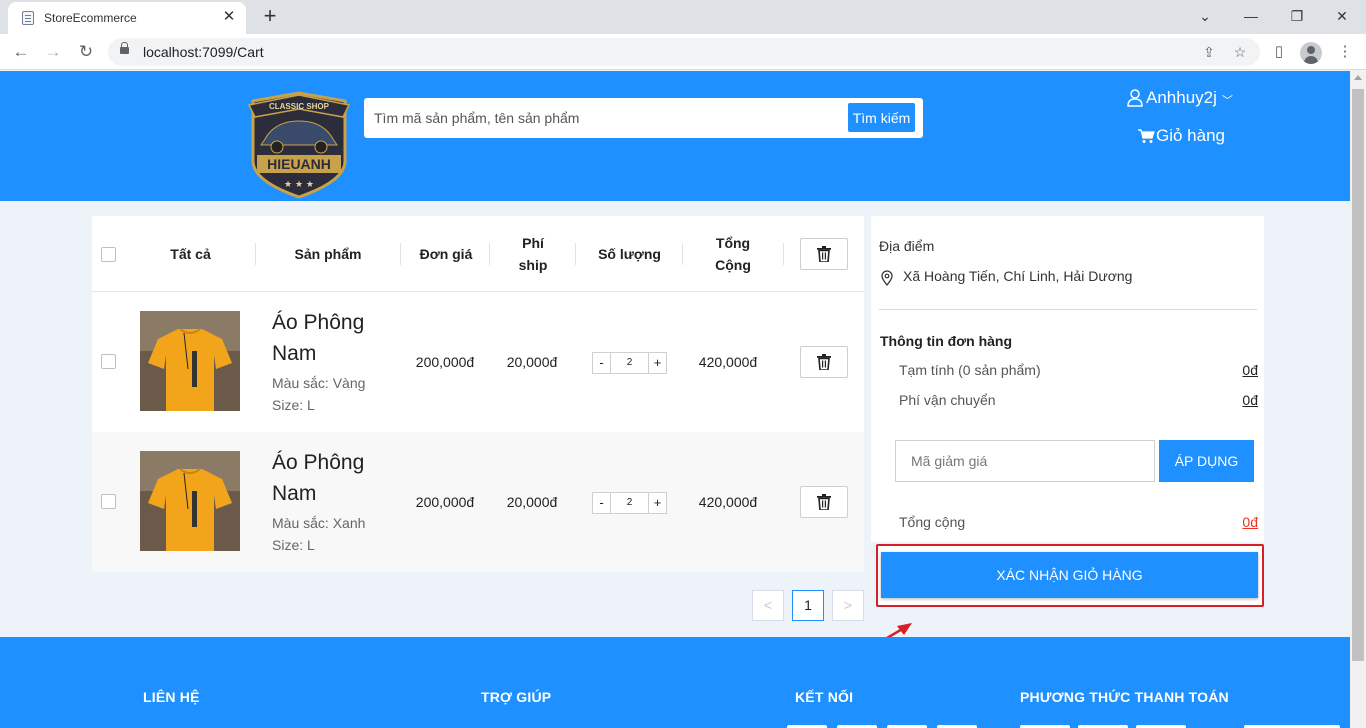  I want to click on browser-tab: StoreEcommerce ✕, so click(127, 18).